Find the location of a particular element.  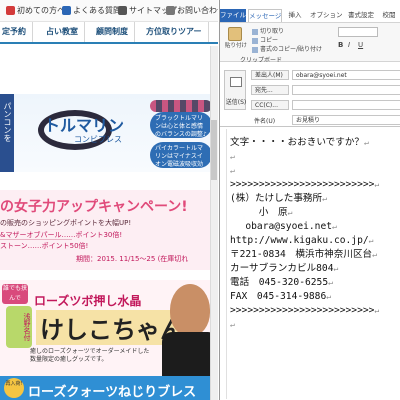

cut-label: 切り取り is located at coordinates (272, 31).